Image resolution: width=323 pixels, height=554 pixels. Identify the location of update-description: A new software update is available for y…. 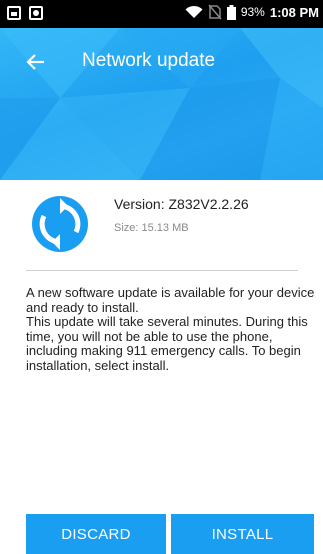
(171, 329).